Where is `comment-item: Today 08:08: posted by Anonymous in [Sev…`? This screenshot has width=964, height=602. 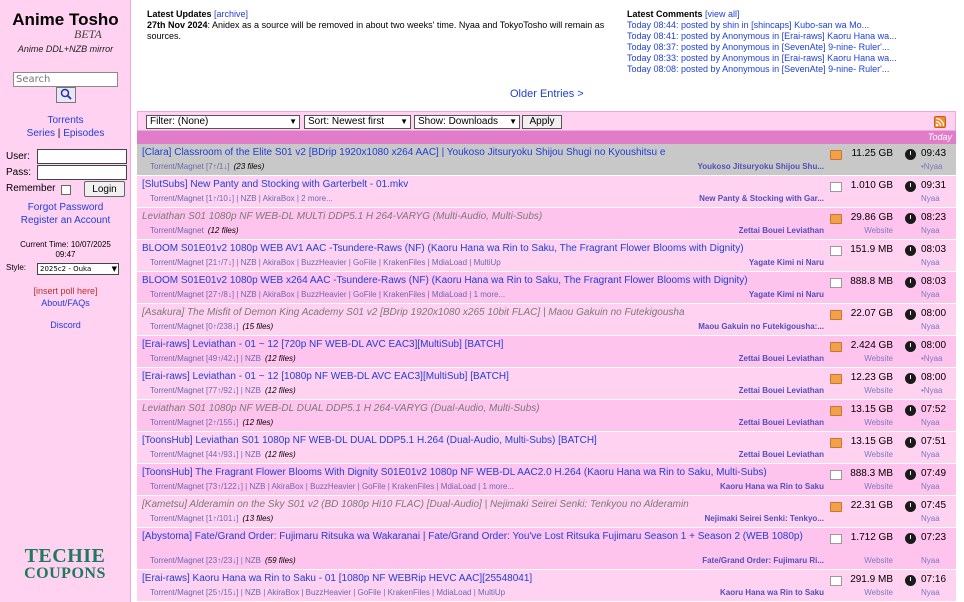 comment-item: Today 08:08: posted by Anonymous in [Sev… is located at coordinates (792, 69).